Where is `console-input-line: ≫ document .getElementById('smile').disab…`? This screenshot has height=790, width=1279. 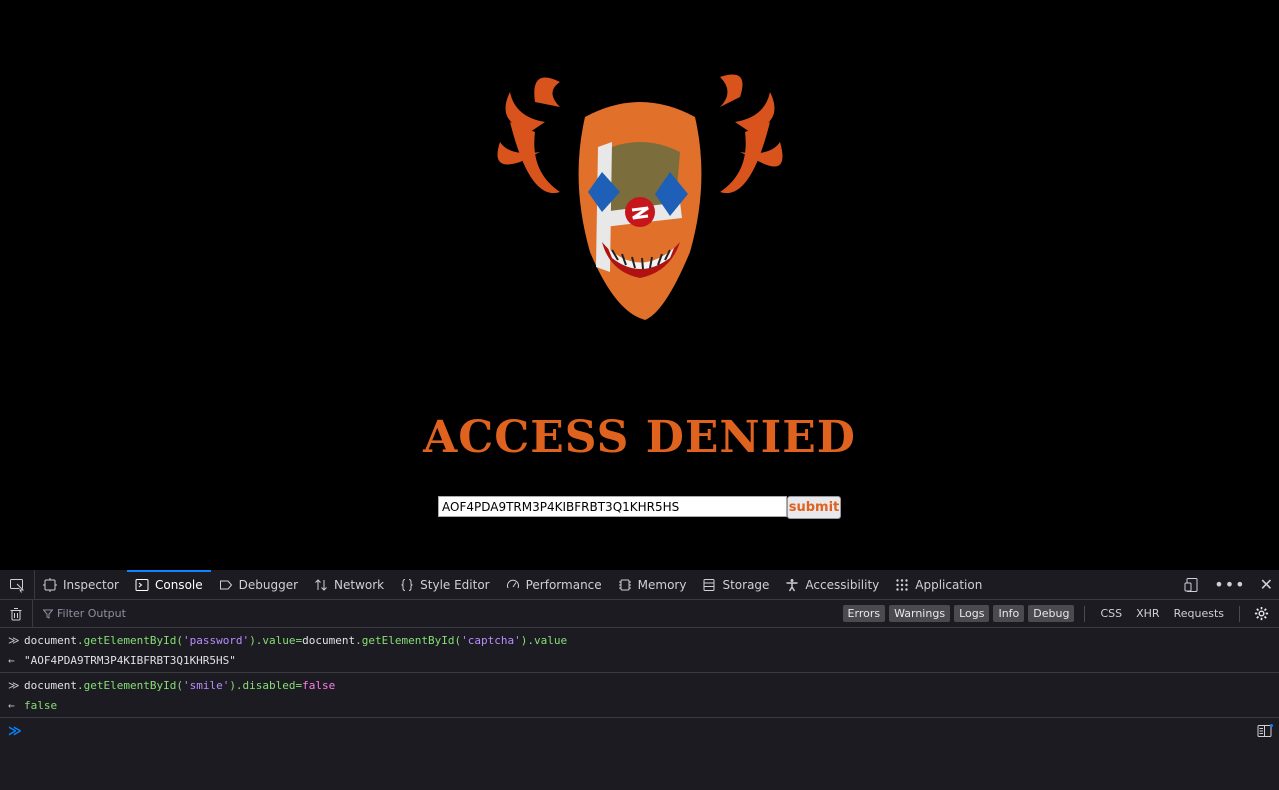 console-input-line: ≫ document .getElementById('smile').disab… is located at coordinates (639, 685).